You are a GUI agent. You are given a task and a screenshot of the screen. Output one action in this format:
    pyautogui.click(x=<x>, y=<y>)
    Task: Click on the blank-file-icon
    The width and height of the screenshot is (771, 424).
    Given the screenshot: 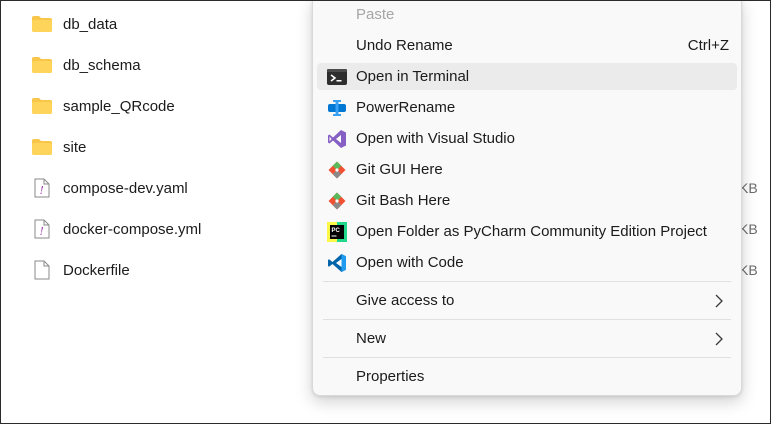 What is the action you would take?
    pyautogui.click(x=42, y=270)
    